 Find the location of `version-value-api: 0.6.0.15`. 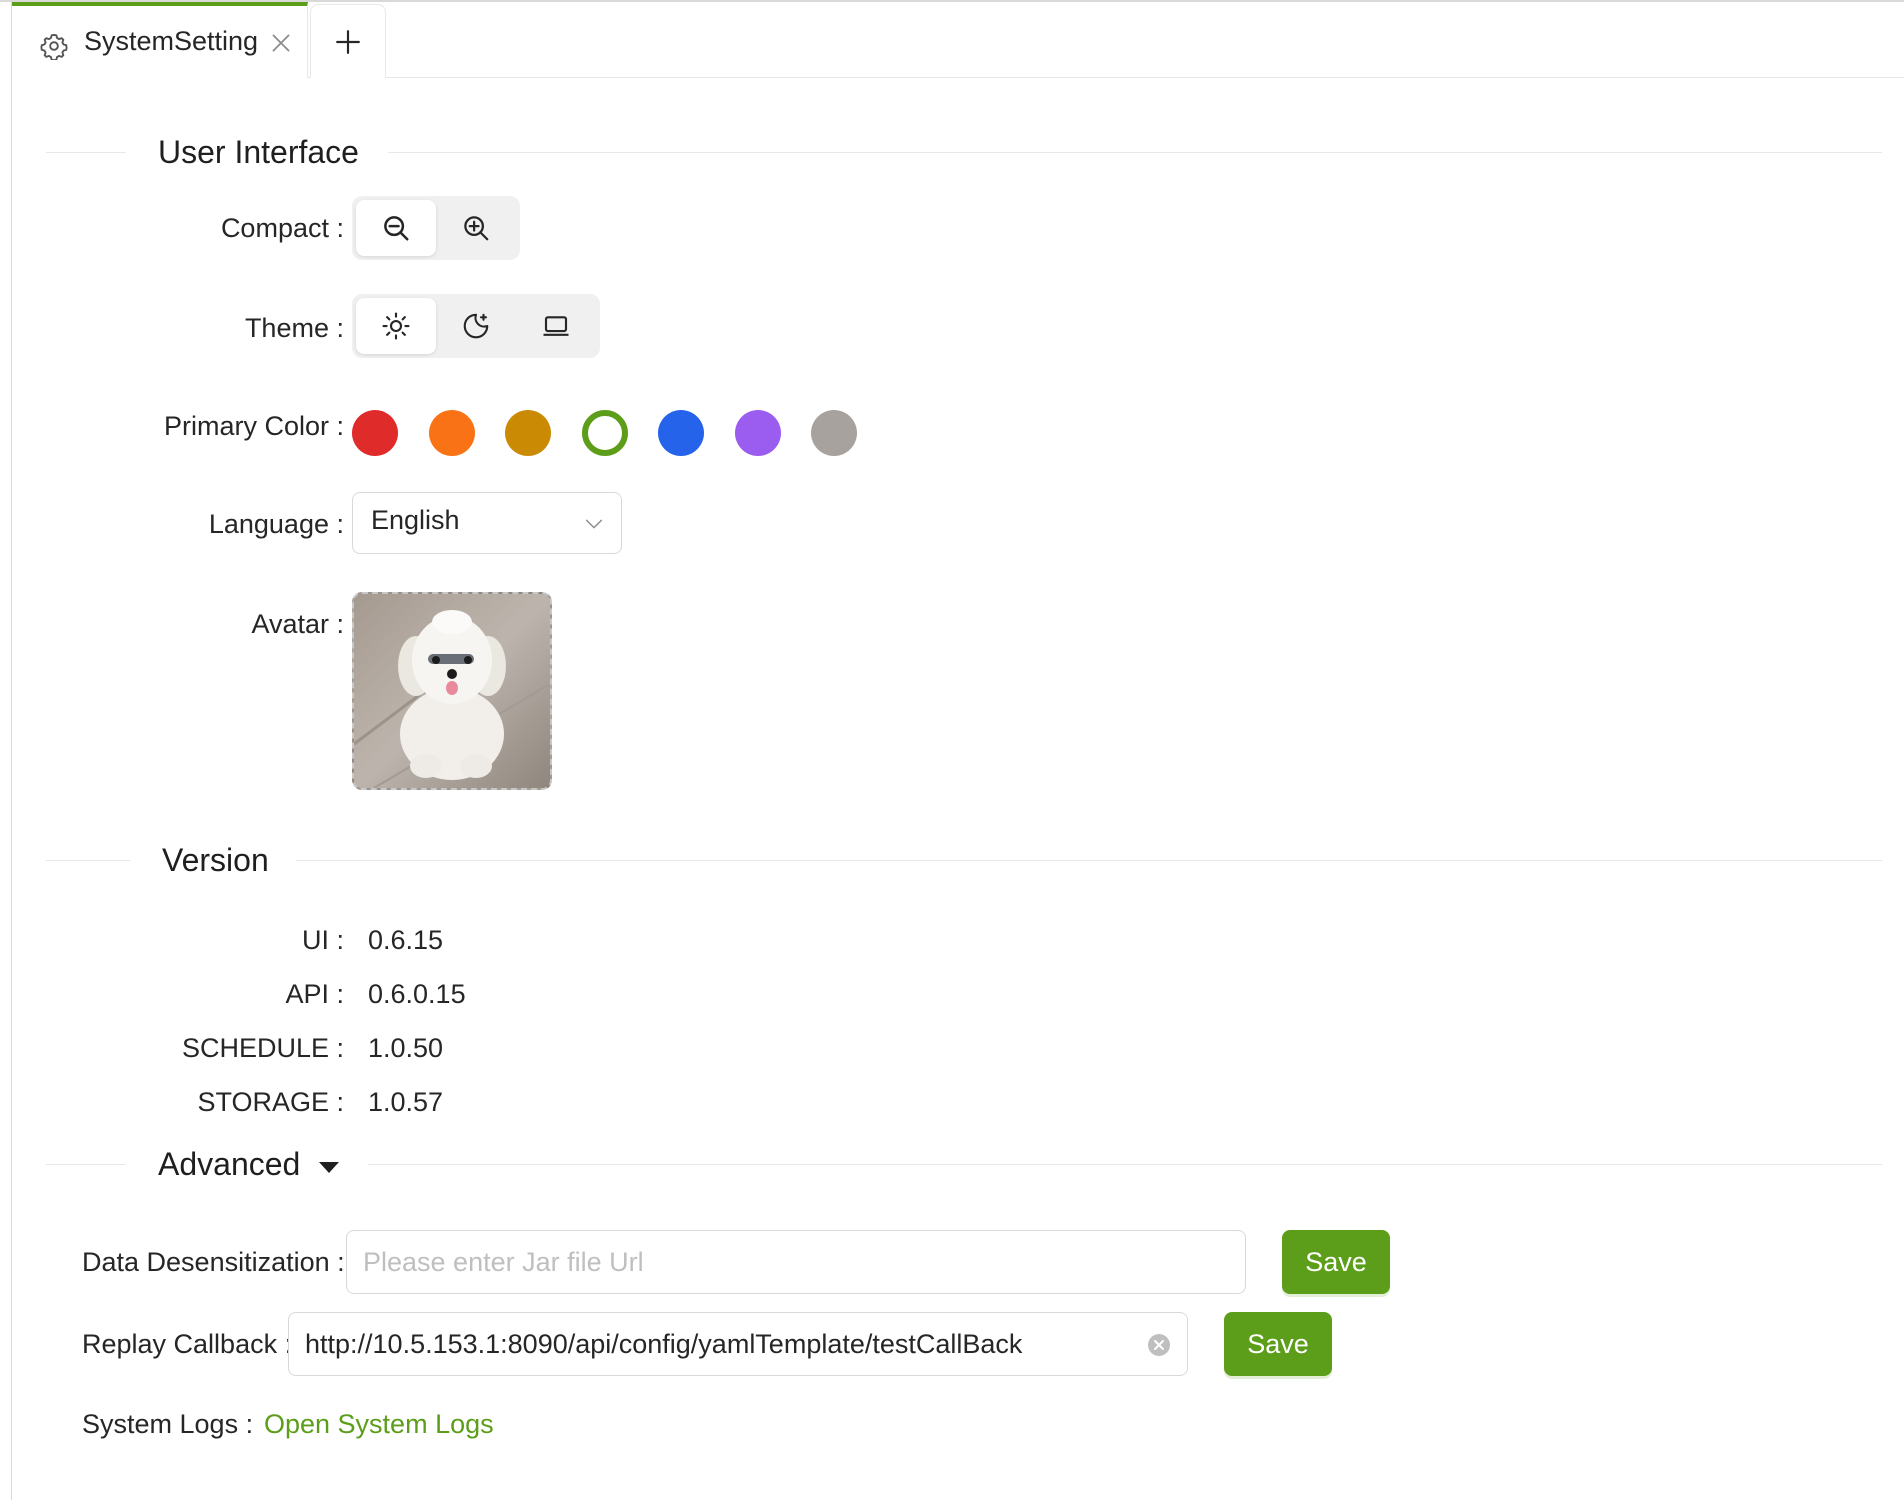

version-value-api: 0.6.0.15 is located at coordinates (417, 994).